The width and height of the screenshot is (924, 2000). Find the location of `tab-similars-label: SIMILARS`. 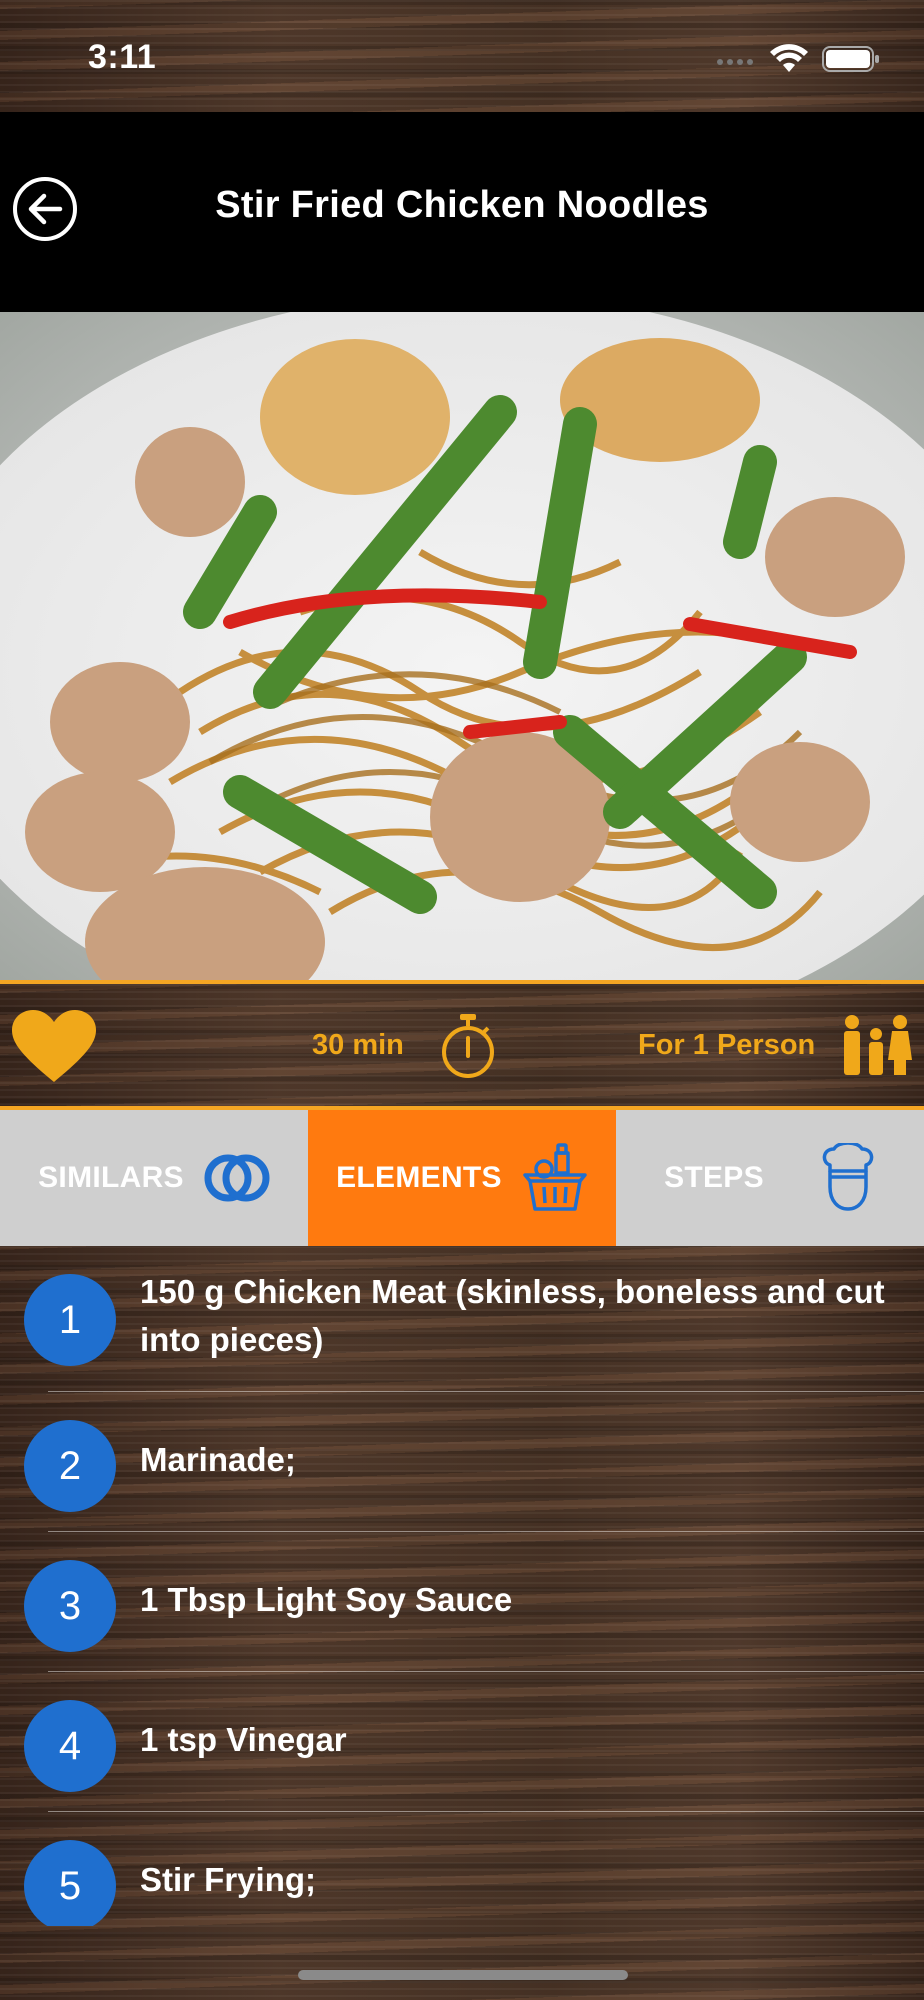

tab-similars-label: SIMILARS is located at coordinates (111, 1177).